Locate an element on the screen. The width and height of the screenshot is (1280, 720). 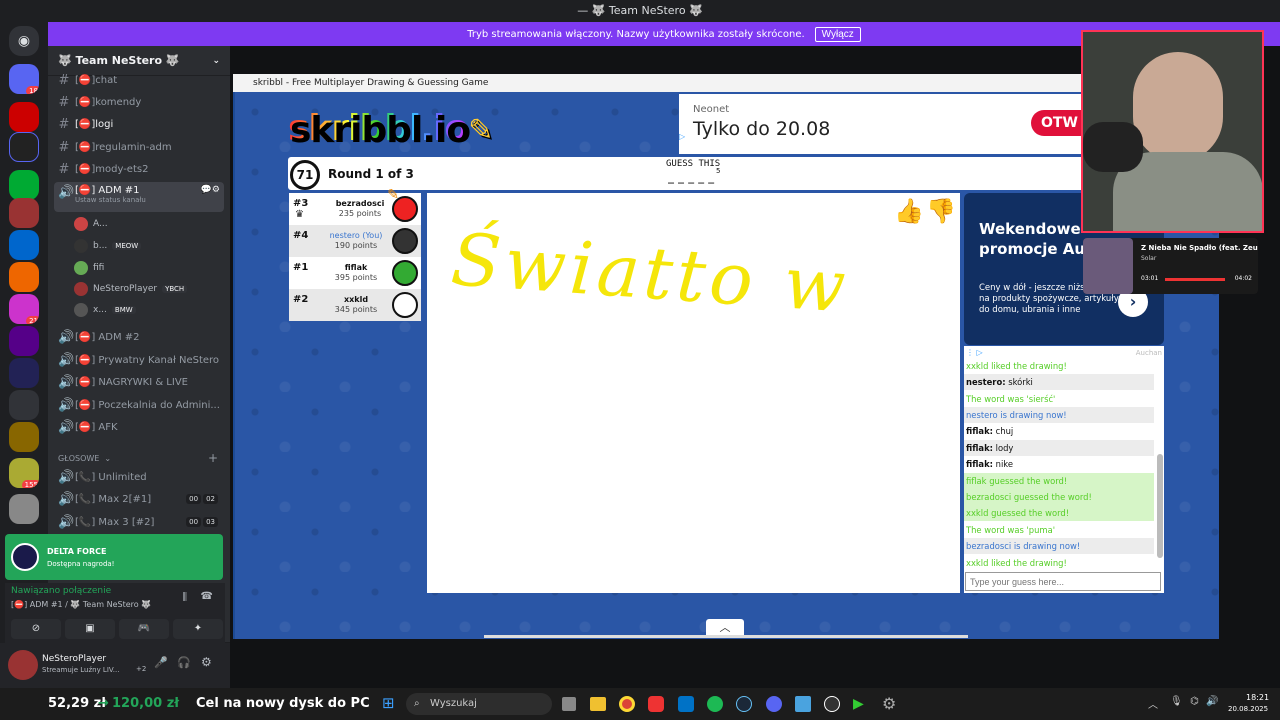
voice-user: NeSteroPlayer YBCH is located at coordinates (149, 289).